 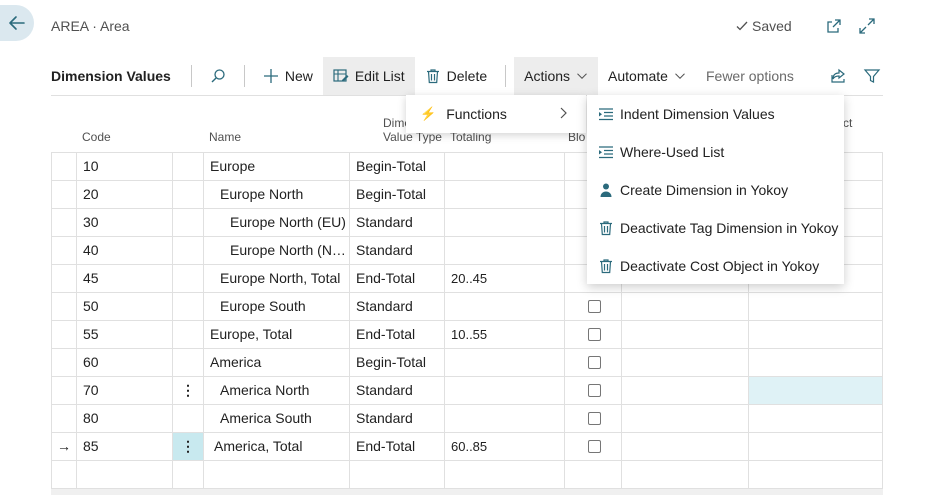 I want to click on table-row: 60 America Begin-Total, so click(x=467, y=363).